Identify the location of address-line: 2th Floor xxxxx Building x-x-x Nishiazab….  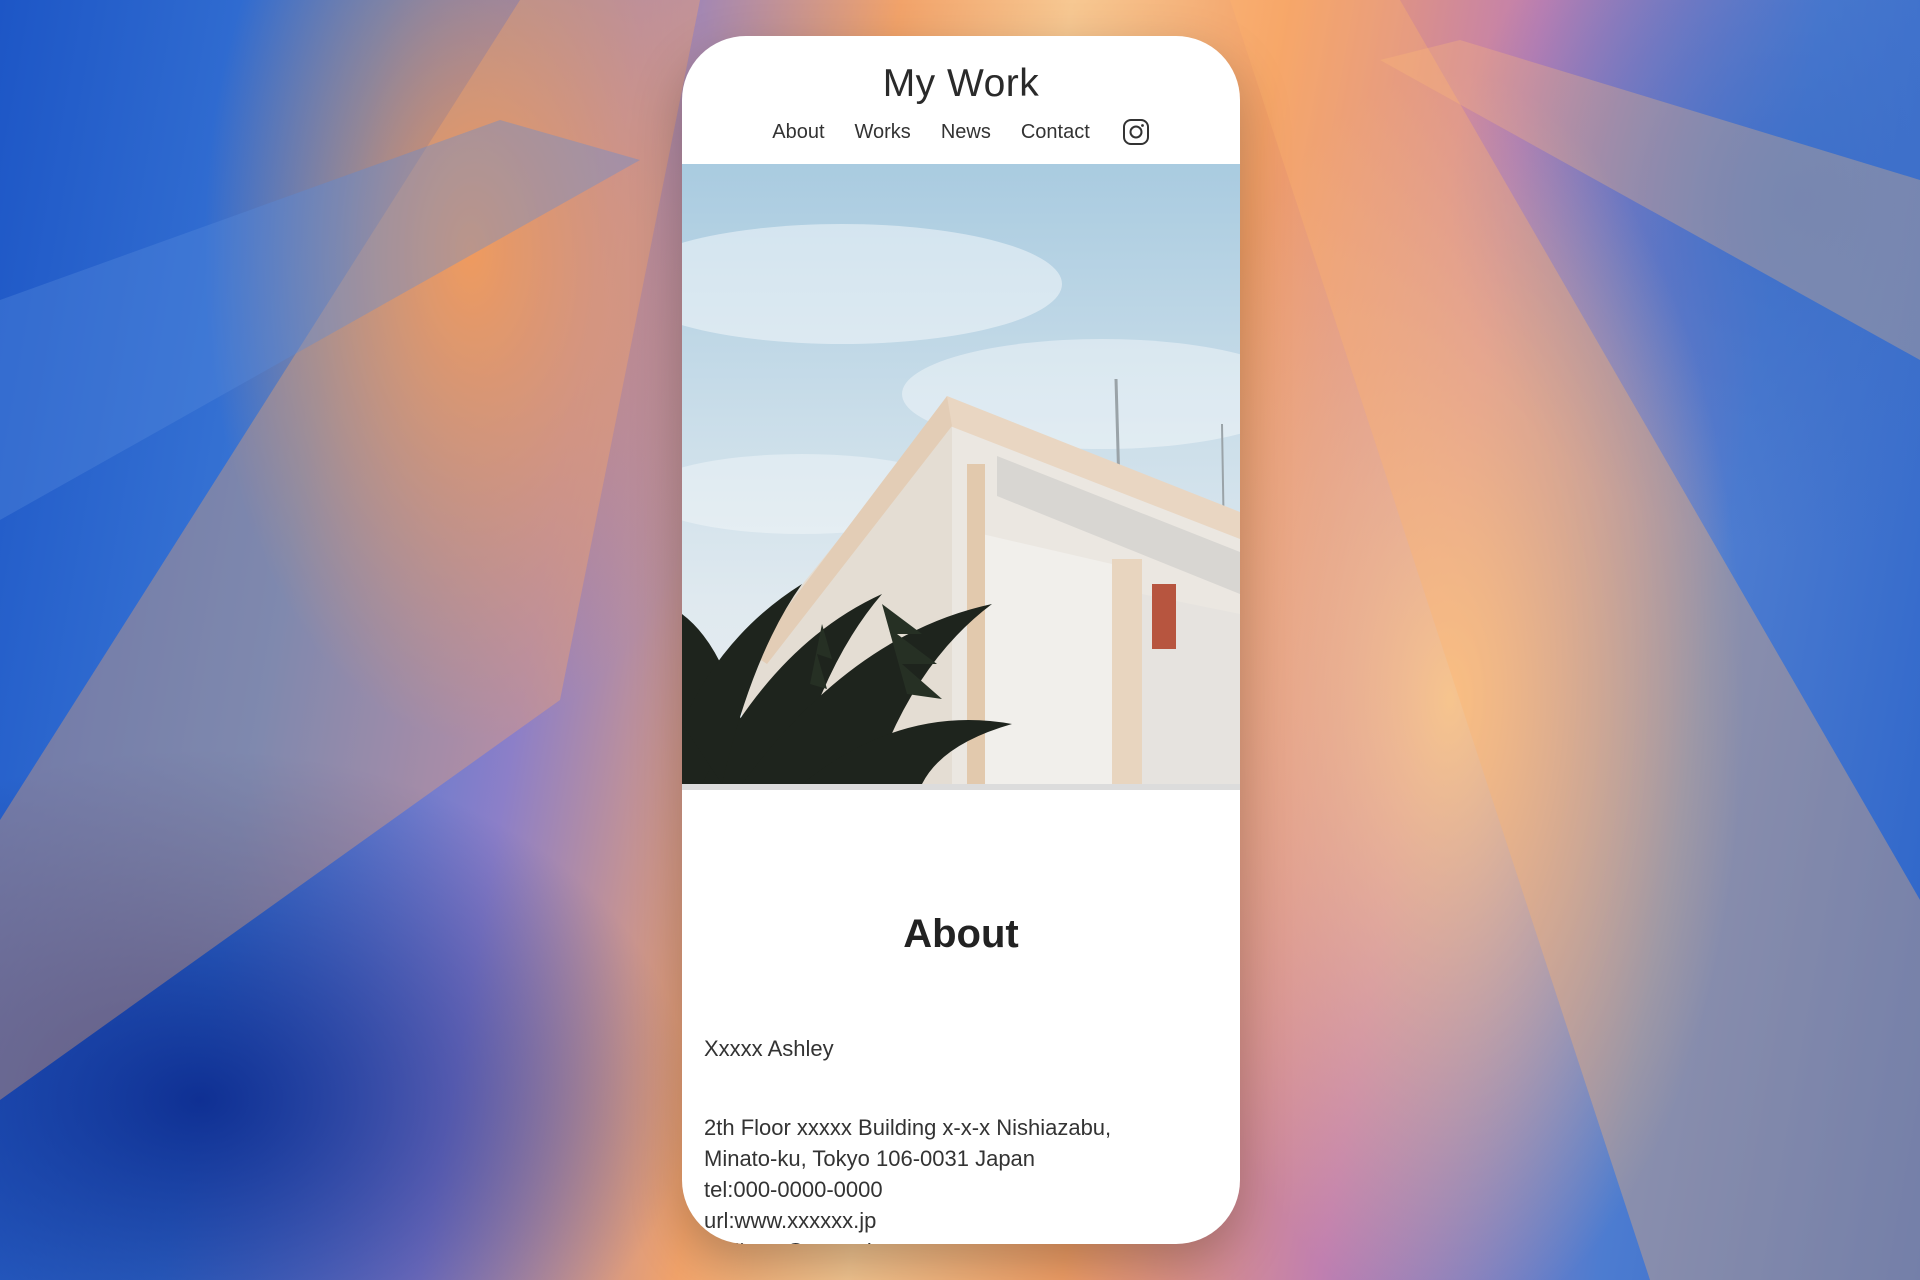
(908, 1127).